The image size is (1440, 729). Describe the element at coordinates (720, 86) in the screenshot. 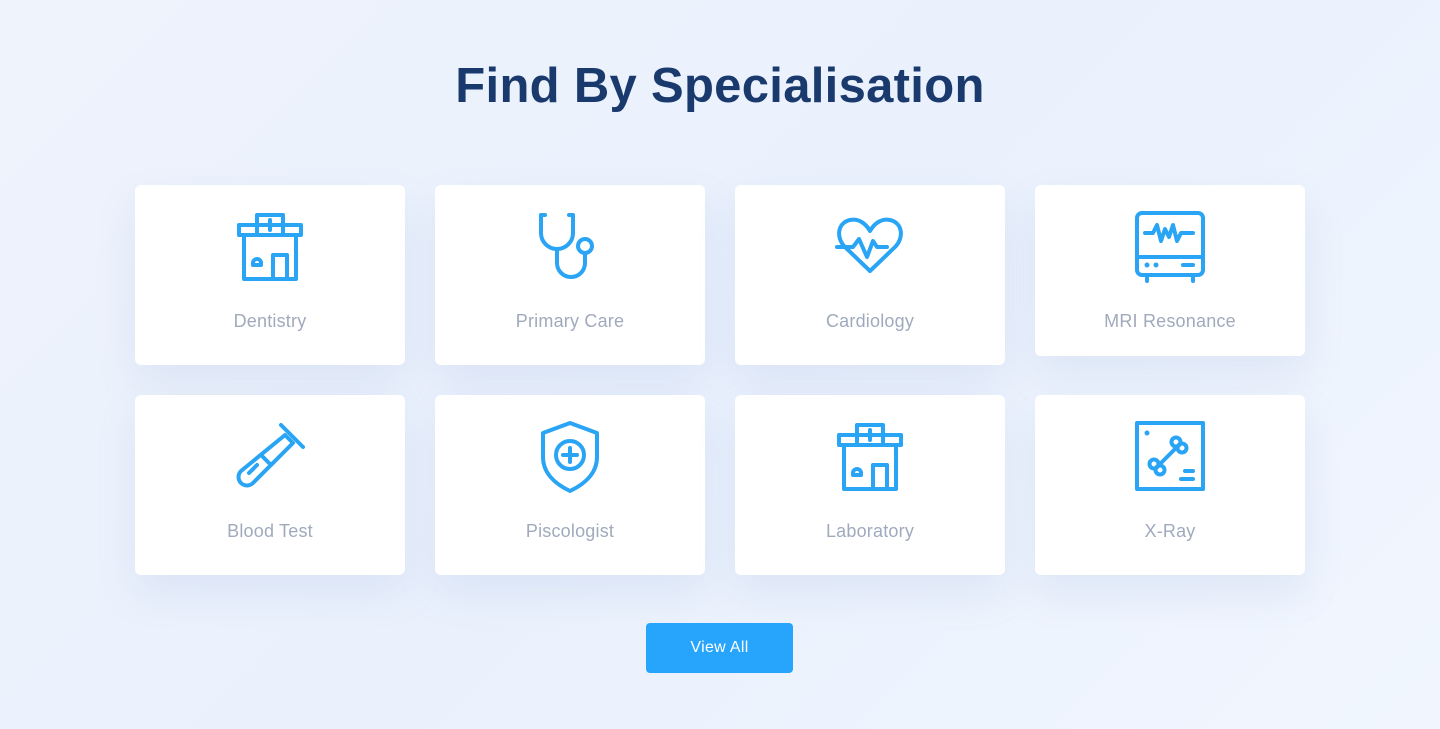

I see `page-title: Find By Specialisation` at that location.